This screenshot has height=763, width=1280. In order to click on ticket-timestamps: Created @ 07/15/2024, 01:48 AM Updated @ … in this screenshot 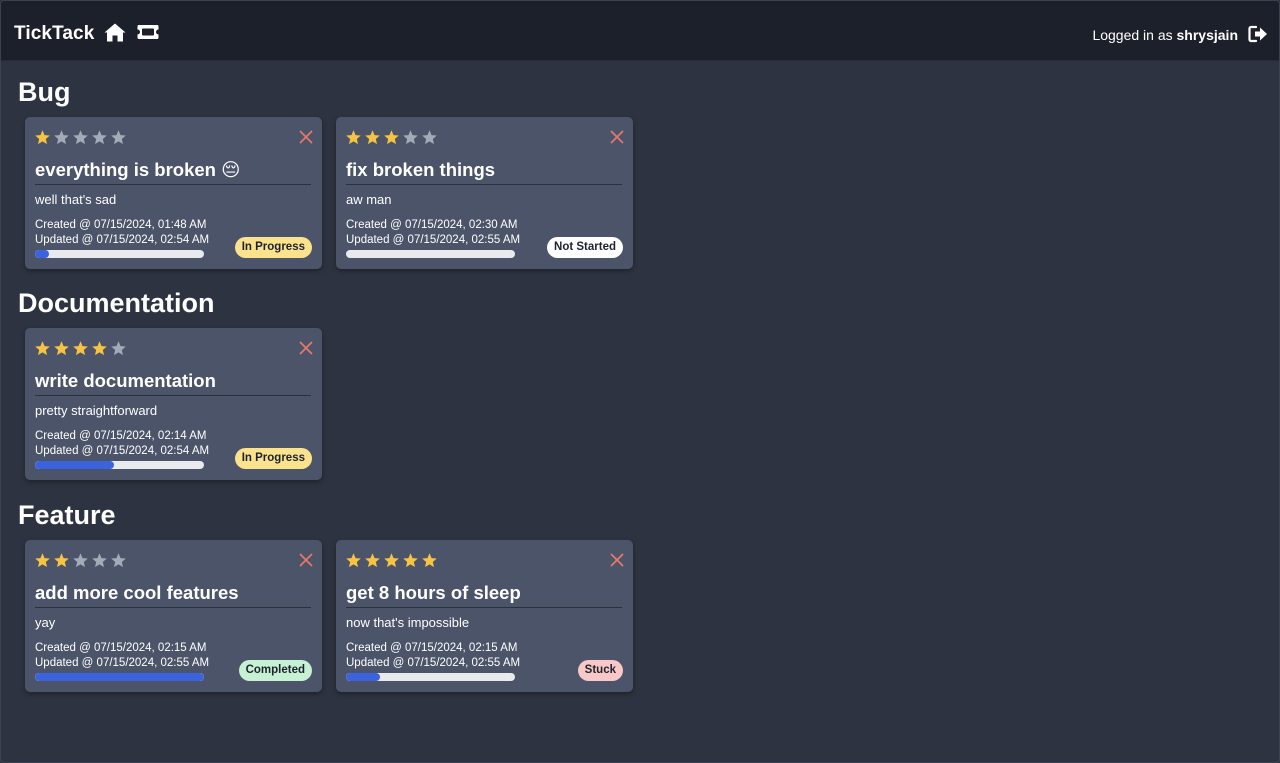, I will do `click(122, 232)`.